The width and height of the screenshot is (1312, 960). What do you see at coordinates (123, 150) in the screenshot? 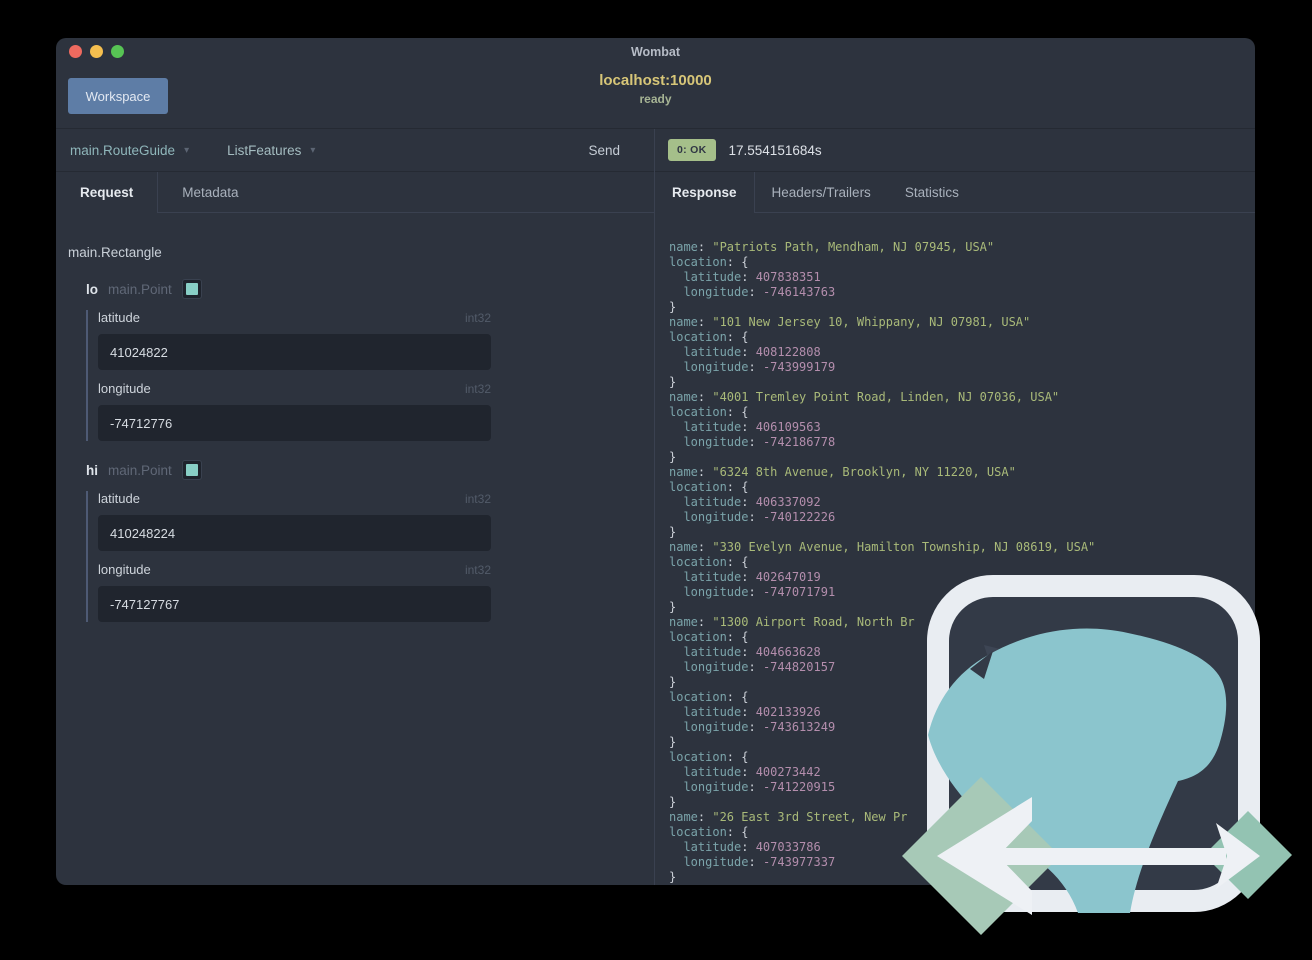
I see `service-select-value: main.RouteGuide` at bounding box center [123, 150].